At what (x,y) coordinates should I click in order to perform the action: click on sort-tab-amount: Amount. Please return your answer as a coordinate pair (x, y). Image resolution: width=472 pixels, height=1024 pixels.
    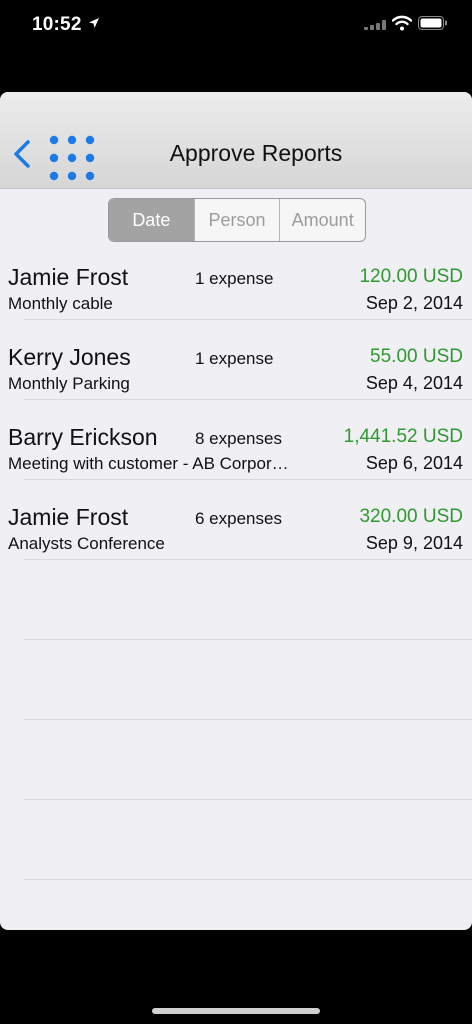
    Looking at the image, I should click on (322, 220).